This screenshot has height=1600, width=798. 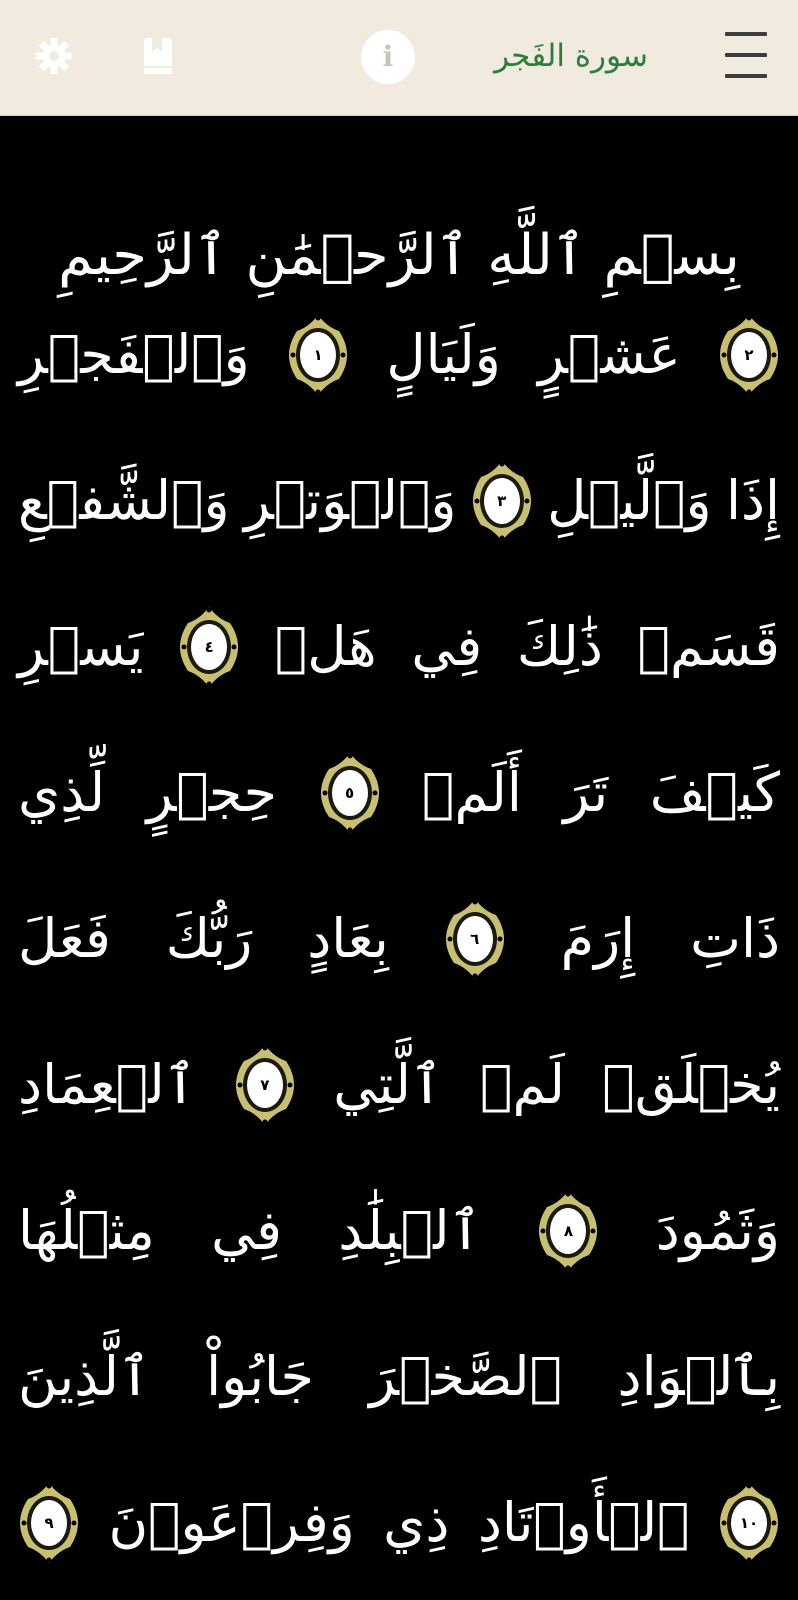 I want to click on info-icon: i, so click(x=388, y=56).